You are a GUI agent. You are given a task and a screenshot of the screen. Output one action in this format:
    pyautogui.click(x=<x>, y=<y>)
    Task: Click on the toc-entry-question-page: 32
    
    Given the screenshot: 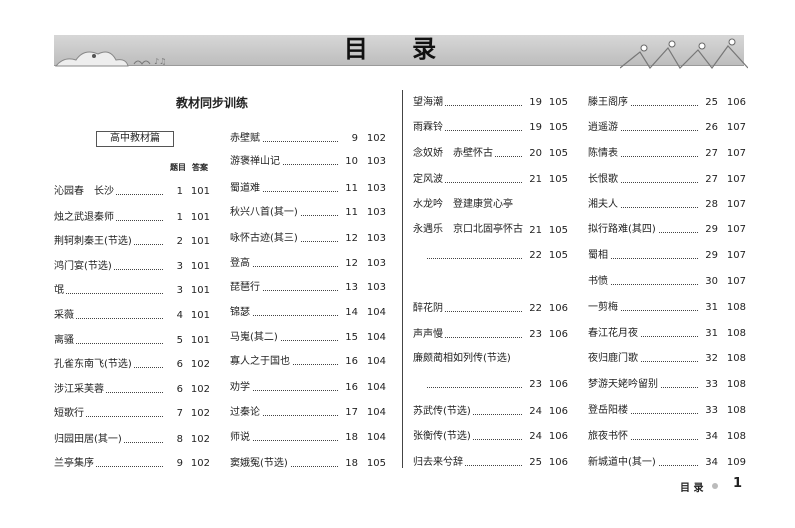 What is the action you would take?
    pyautogui.click(x=711, y=358)
    